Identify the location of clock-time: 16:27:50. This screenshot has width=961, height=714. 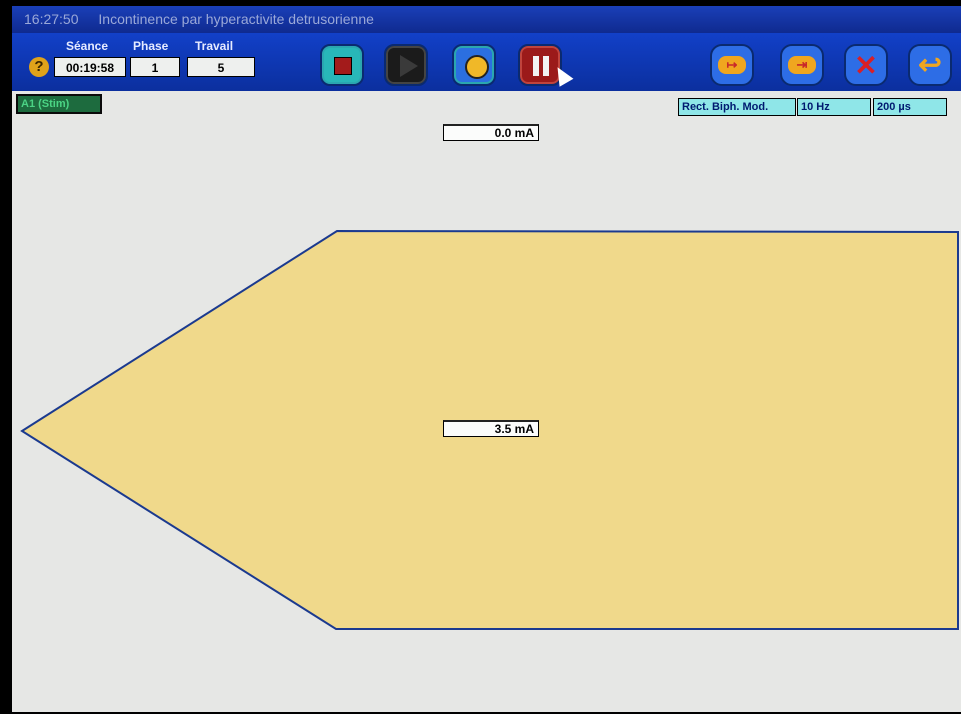
(51, 19).